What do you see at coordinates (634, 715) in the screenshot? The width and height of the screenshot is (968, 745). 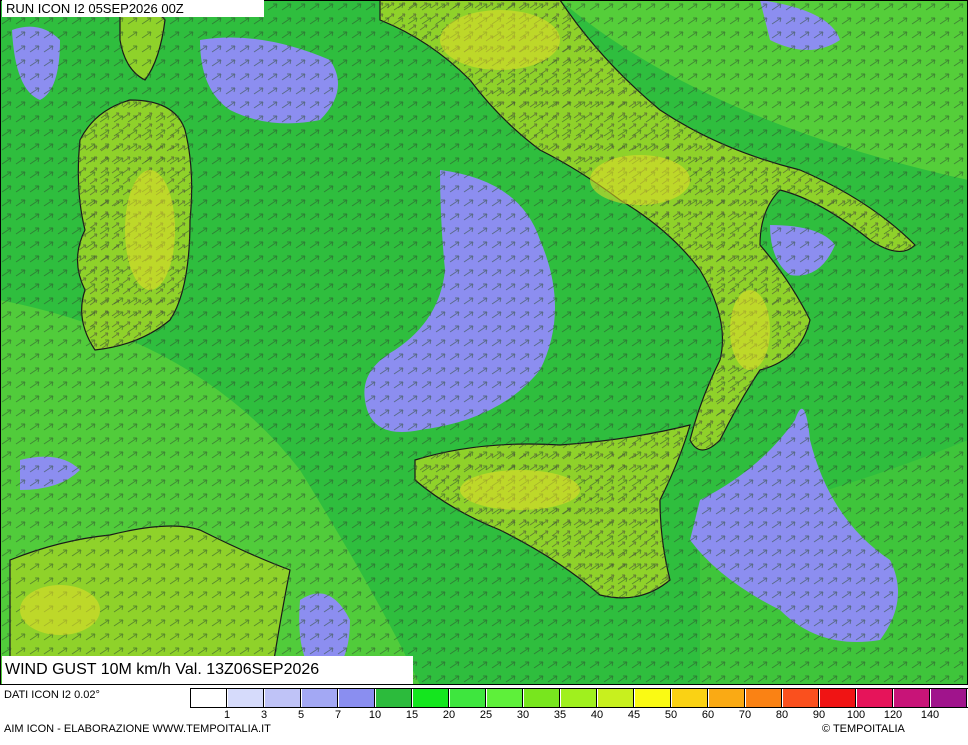 I see `legend-tick: 45` at bounding box center [634, 715].